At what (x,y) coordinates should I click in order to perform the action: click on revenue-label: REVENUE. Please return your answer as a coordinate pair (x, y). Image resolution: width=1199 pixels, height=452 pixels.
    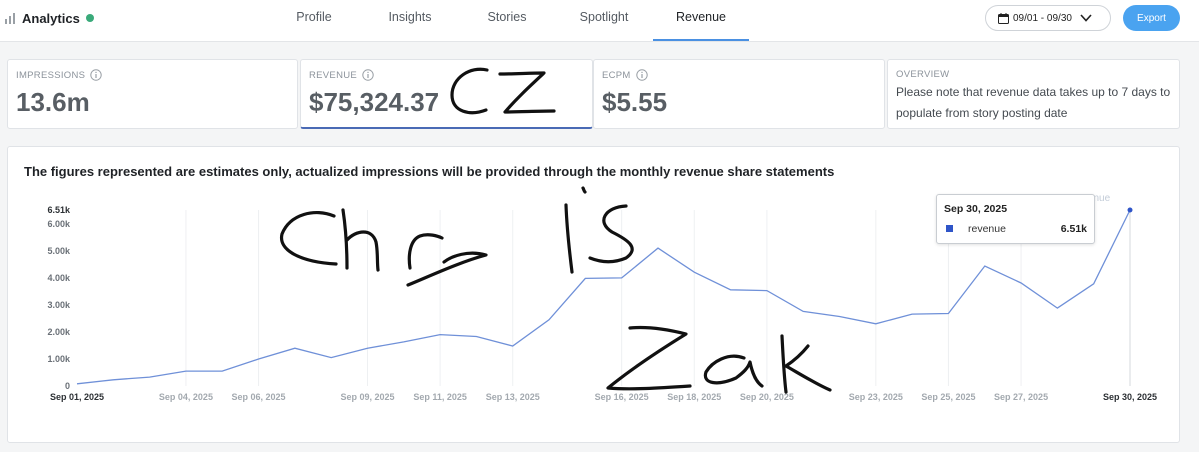
    Looking at the image, I should click on (333, 75).